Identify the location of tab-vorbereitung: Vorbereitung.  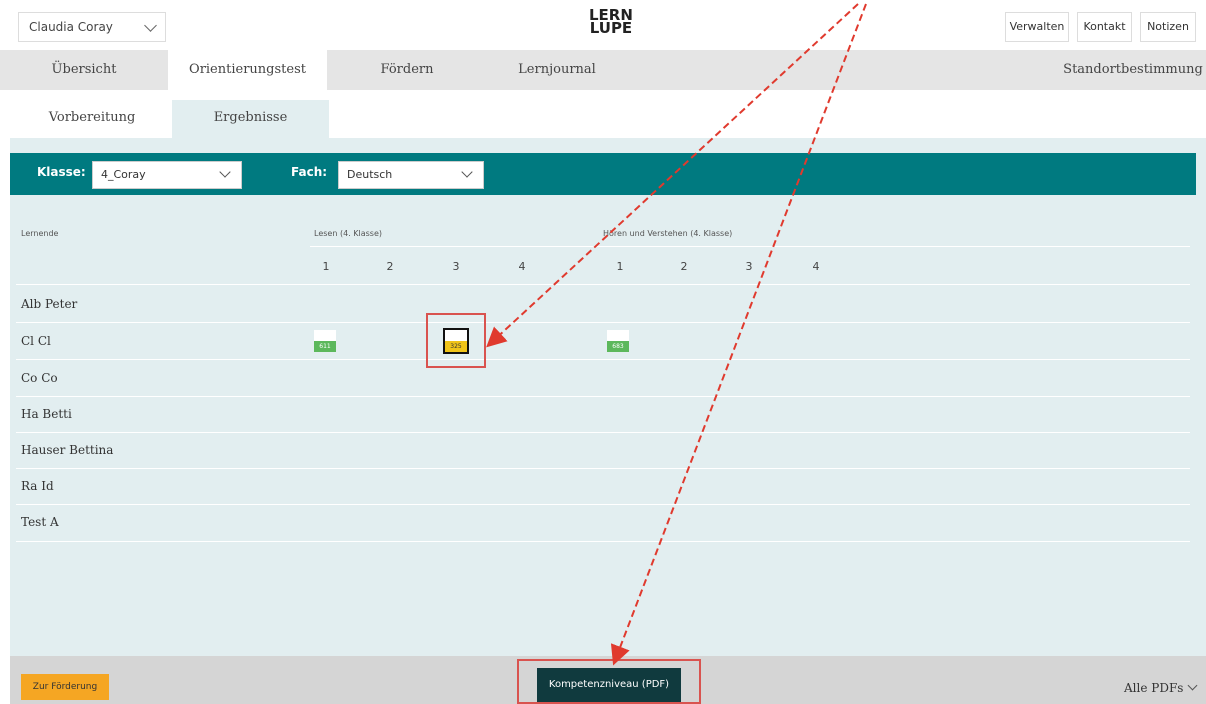
(92, 119).